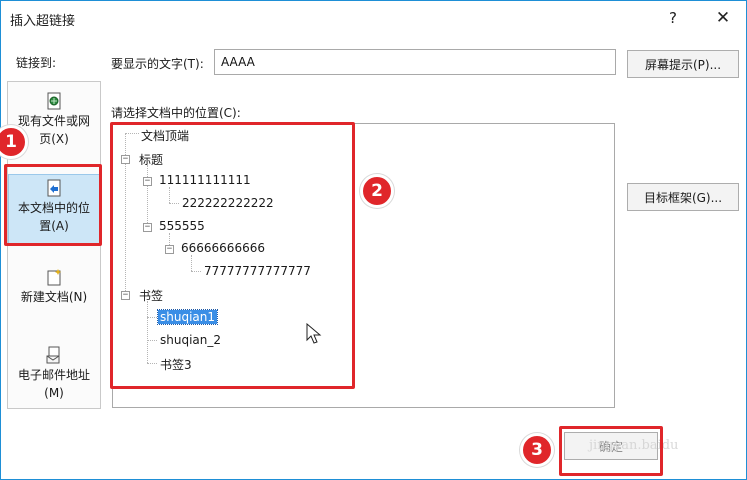  What do you see at coordinates (53, 355) in the screenshot?
I see `email-address-icon` at bounding box center [53, 355].